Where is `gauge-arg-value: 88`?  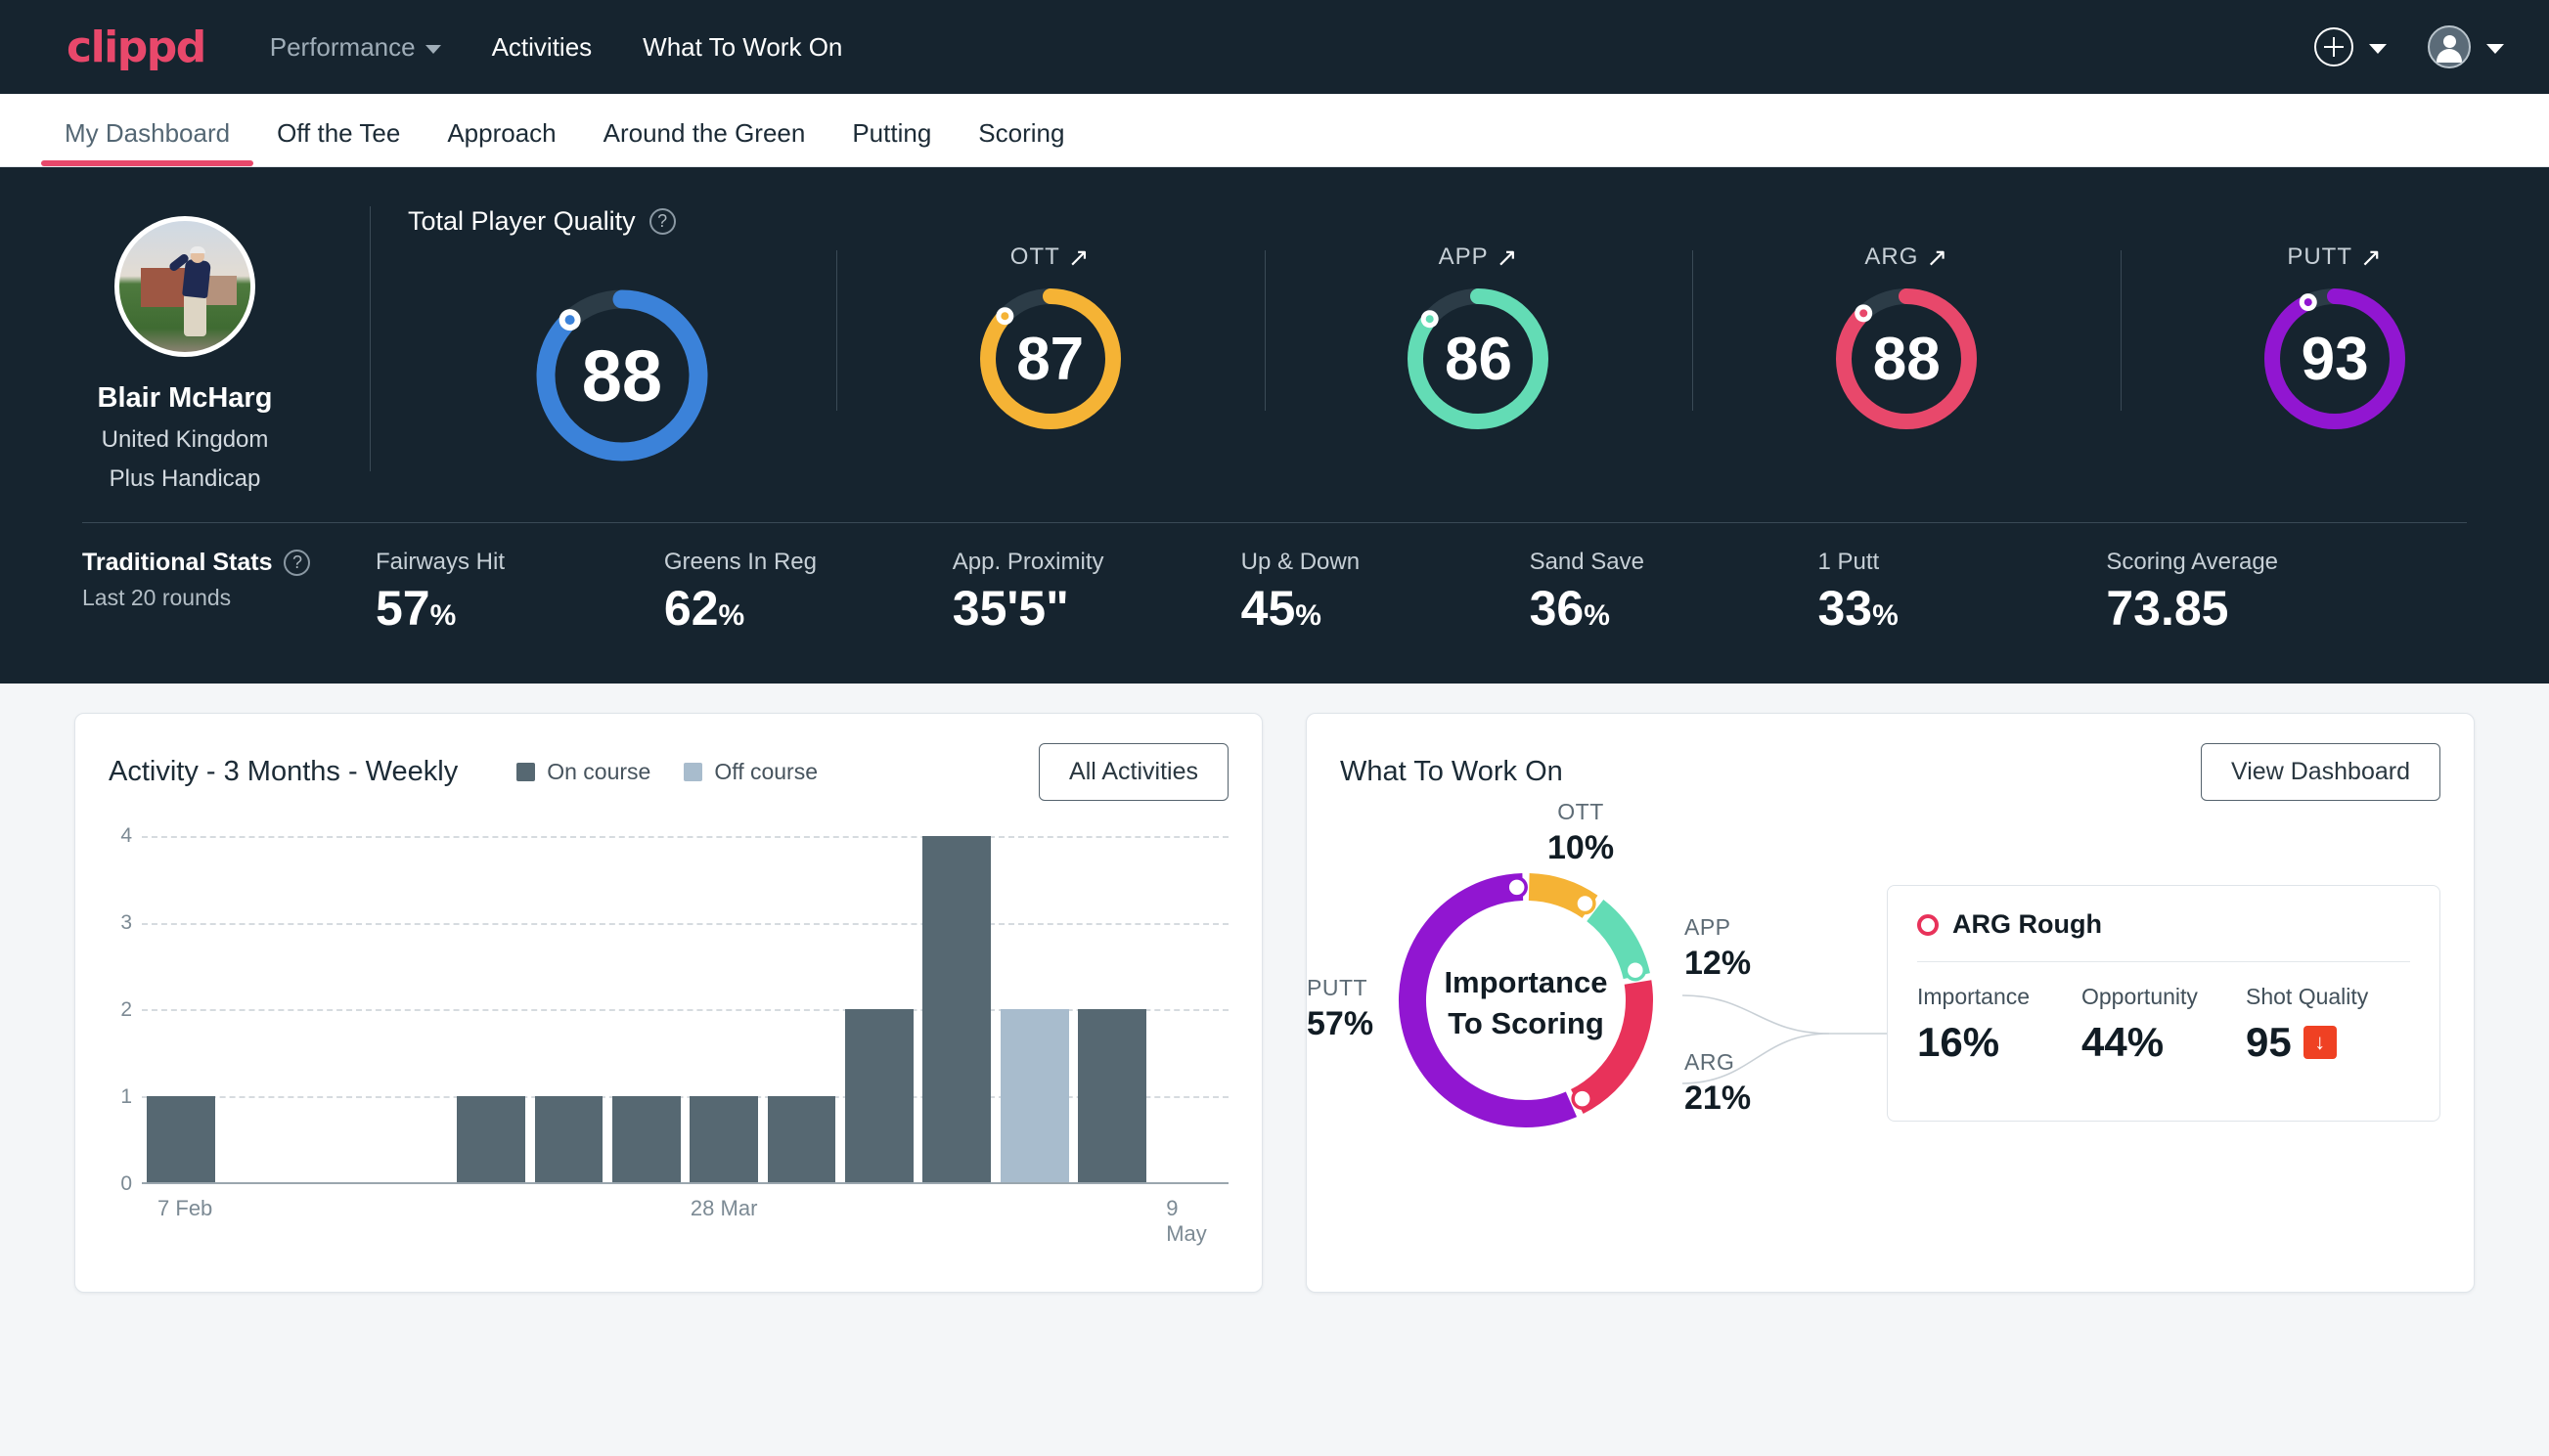
gauge-arg-value: 88 is located at coordinates (1907, 359).